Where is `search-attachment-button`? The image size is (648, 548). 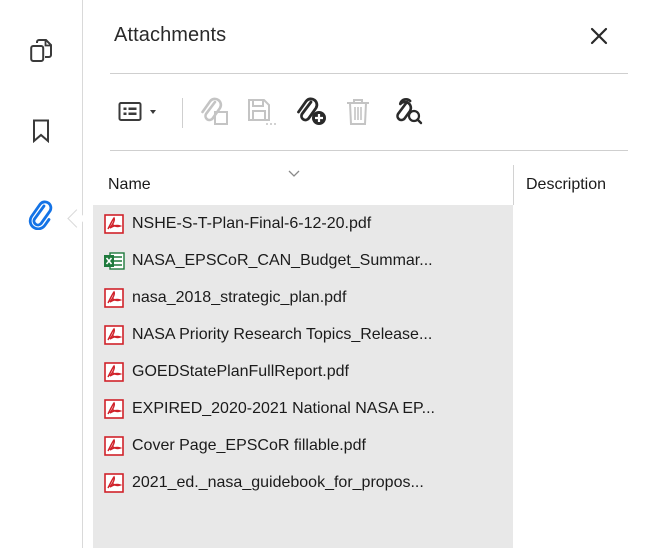 search-attachment-button is located at coordinates (408, 112).